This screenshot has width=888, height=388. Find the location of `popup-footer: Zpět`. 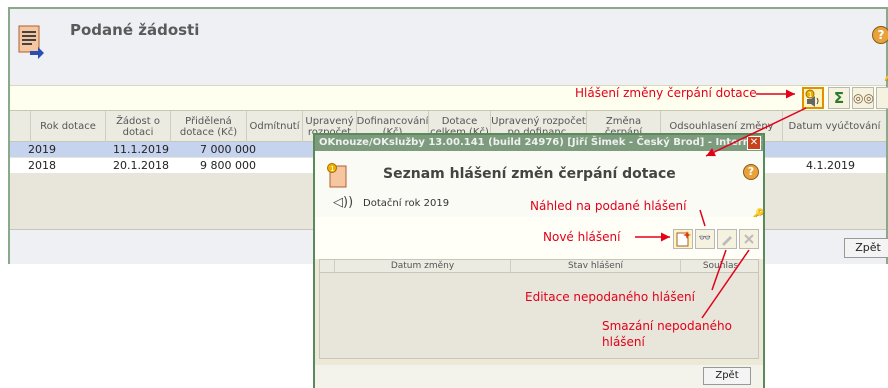

popup-footer: Zpět is located at coordinates (539, 376).